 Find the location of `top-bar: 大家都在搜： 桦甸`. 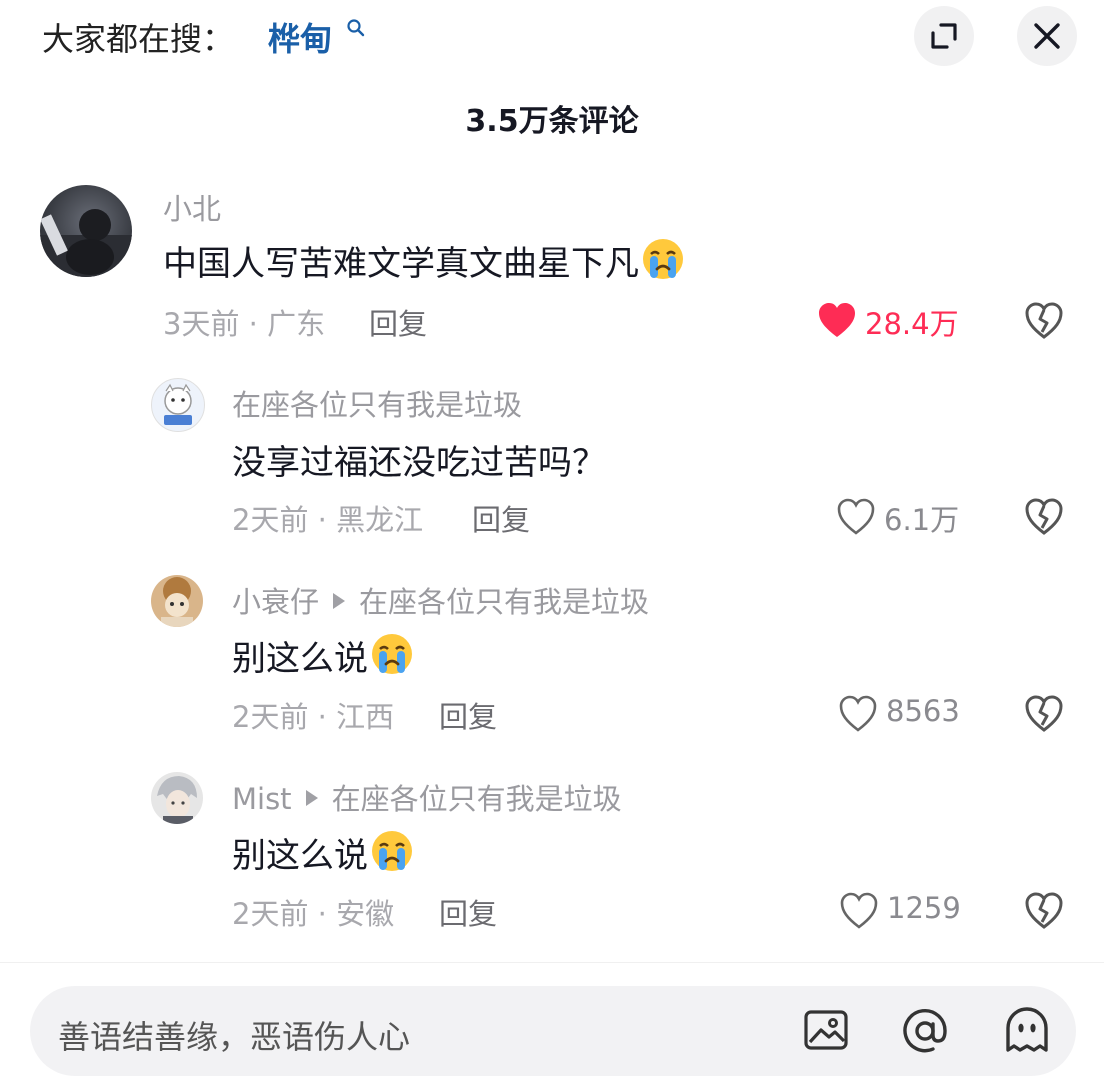

top-bar: 大家都在搜： 桦甸 is located at coordinates (552, 40).